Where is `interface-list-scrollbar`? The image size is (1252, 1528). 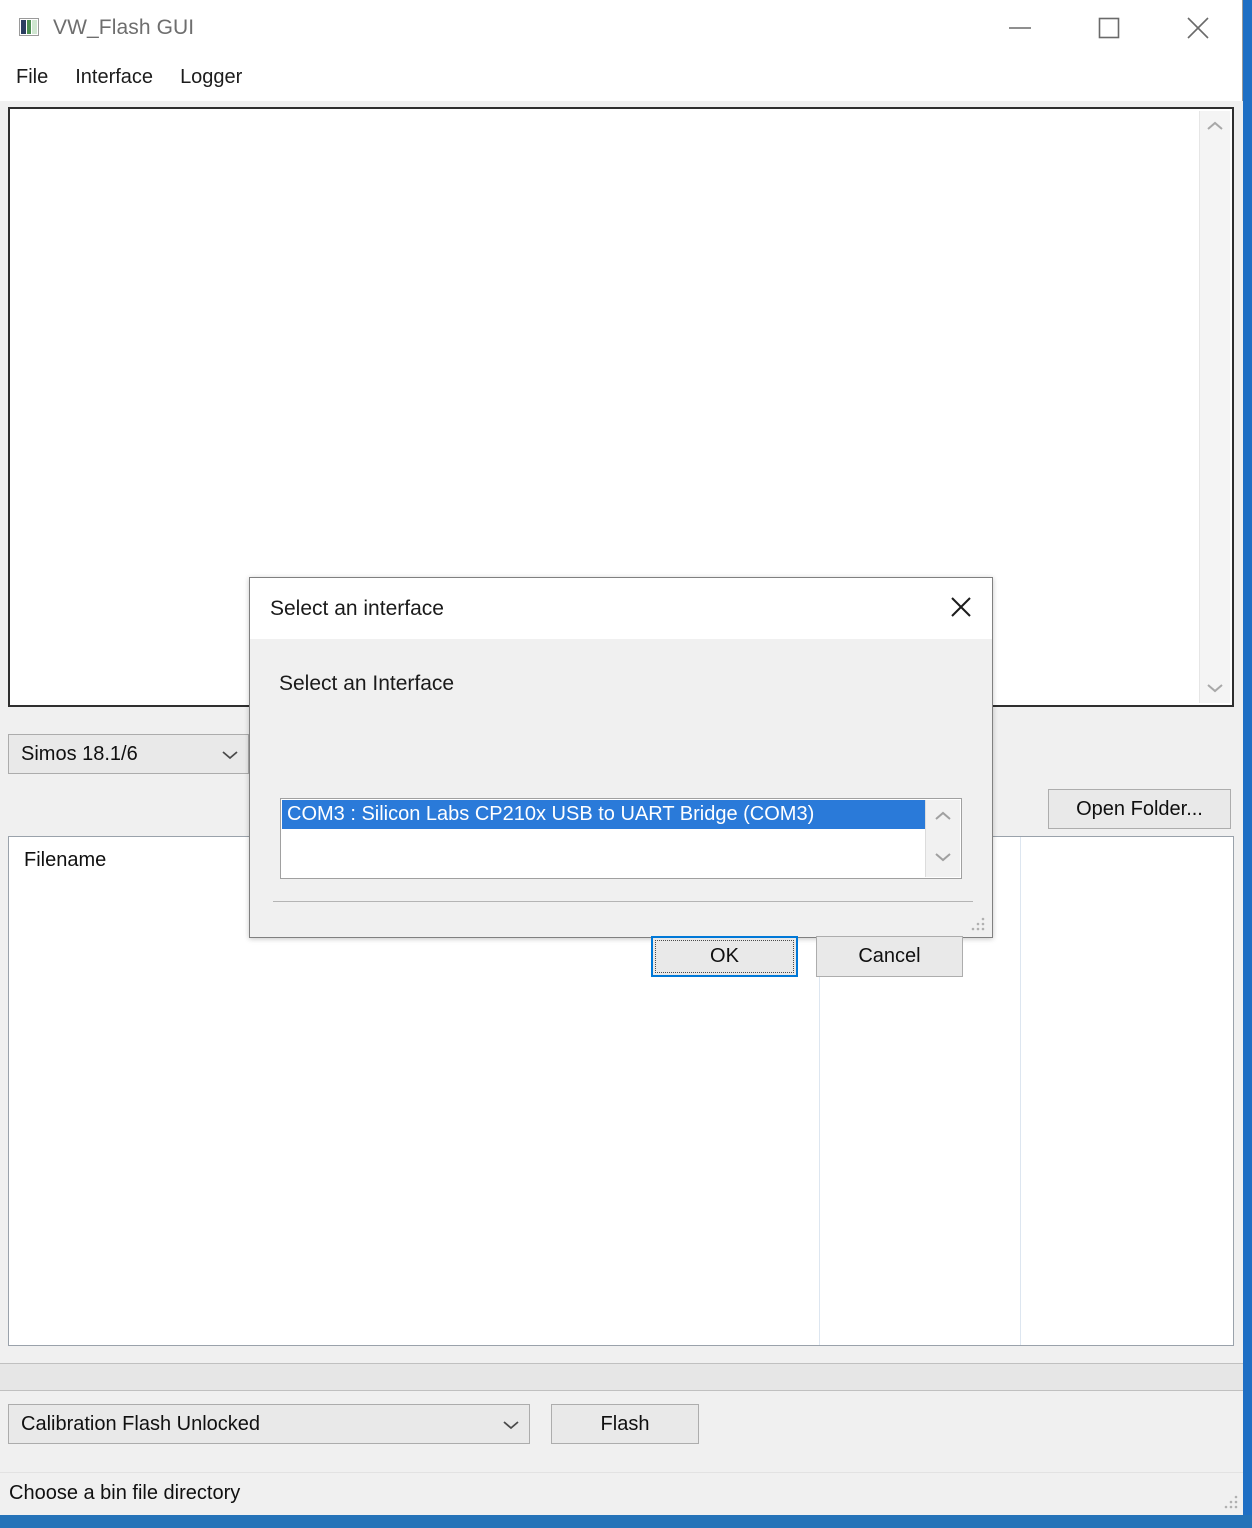 interface-list-scrollbar is located at coordinates (942, 838).